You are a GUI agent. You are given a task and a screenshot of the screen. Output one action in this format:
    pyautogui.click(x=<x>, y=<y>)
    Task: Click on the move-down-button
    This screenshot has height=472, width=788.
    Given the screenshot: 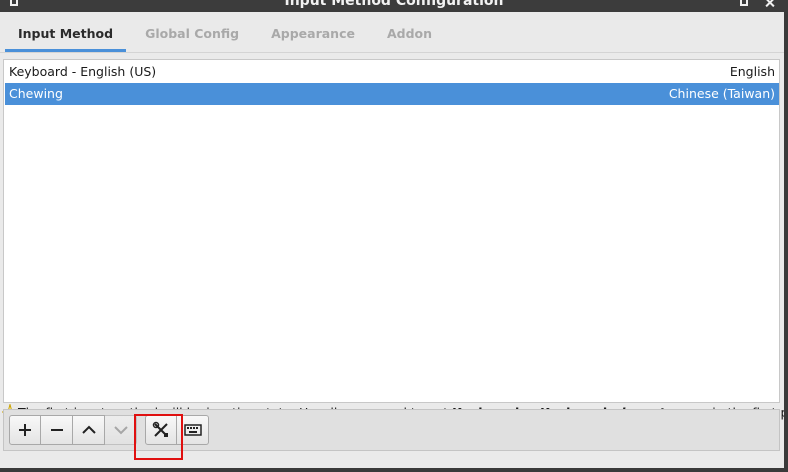 What is the action you would take?
    pyautogui.click(x=121, y=430)
    